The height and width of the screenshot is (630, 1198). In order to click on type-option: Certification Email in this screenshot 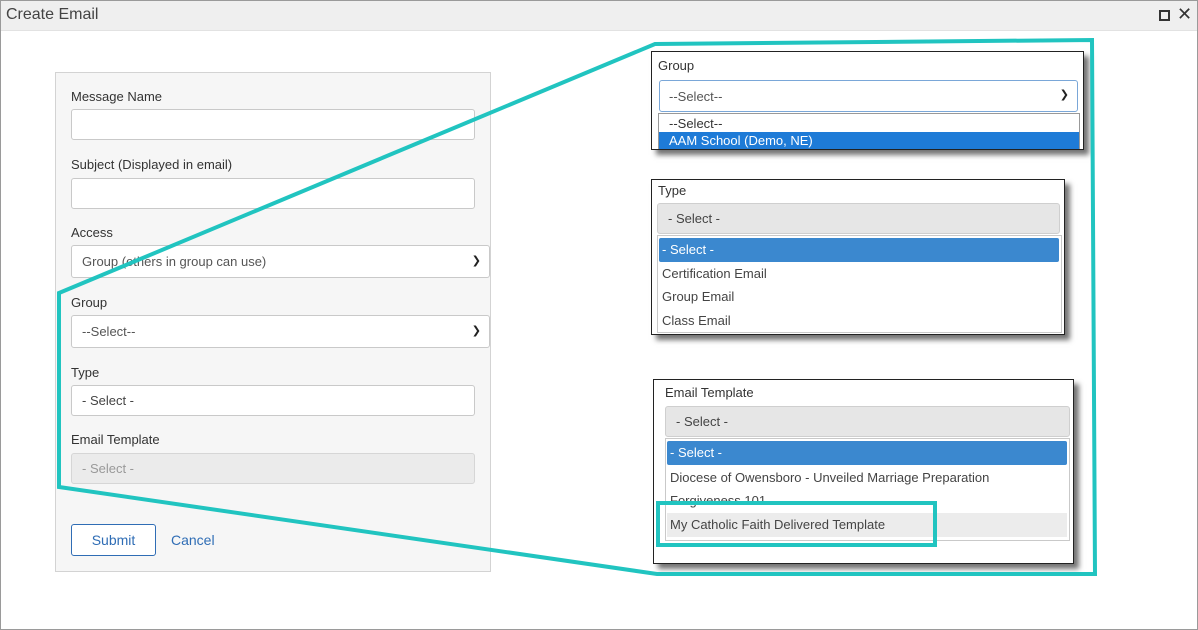, I will do `click(859, 274)`.